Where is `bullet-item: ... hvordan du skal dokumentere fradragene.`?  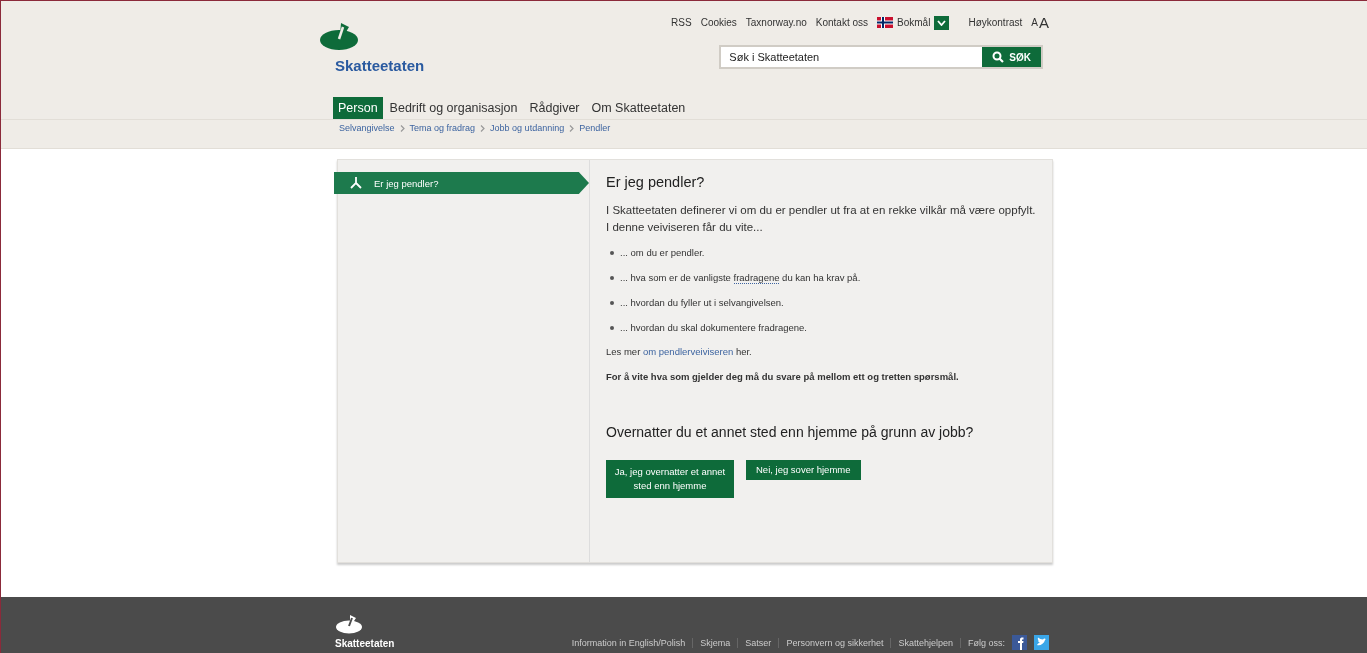
bullet-item: ... hvordan du skal dokumentere fradragene. is located at coordinates (713, 327).